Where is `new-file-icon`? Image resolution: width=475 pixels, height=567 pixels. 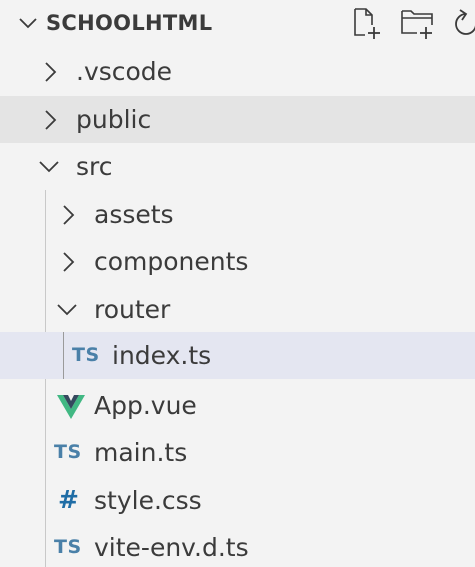
new-file-icon is located at coordinates (367, 23).